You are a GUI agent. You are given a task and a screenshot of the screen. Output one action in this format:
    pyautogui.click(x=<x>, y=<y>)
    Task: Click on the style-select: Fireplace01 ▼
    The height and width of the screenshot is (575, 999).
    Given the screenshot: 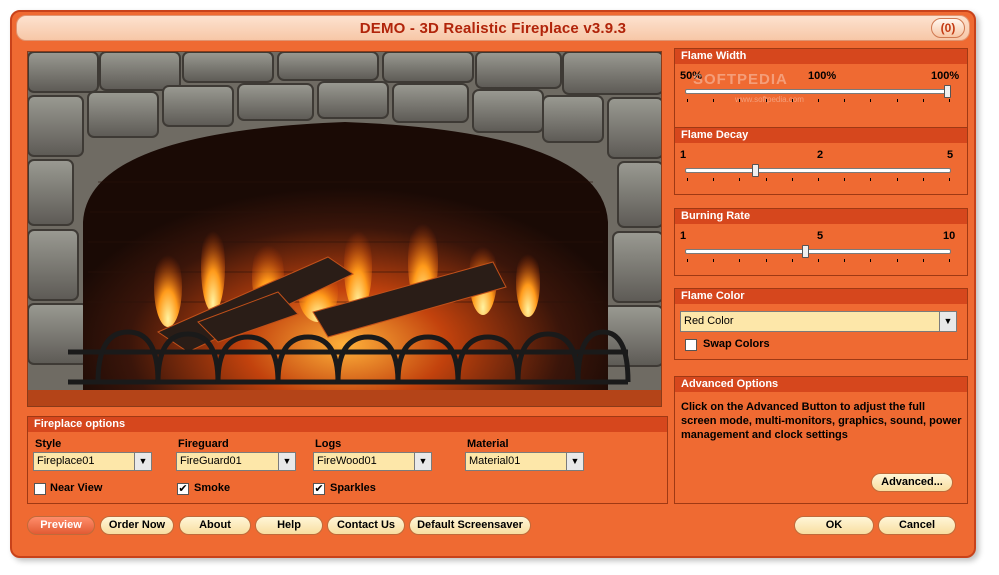 What is the action you would take?
    pyautogui.click(x=92, y=461)
    